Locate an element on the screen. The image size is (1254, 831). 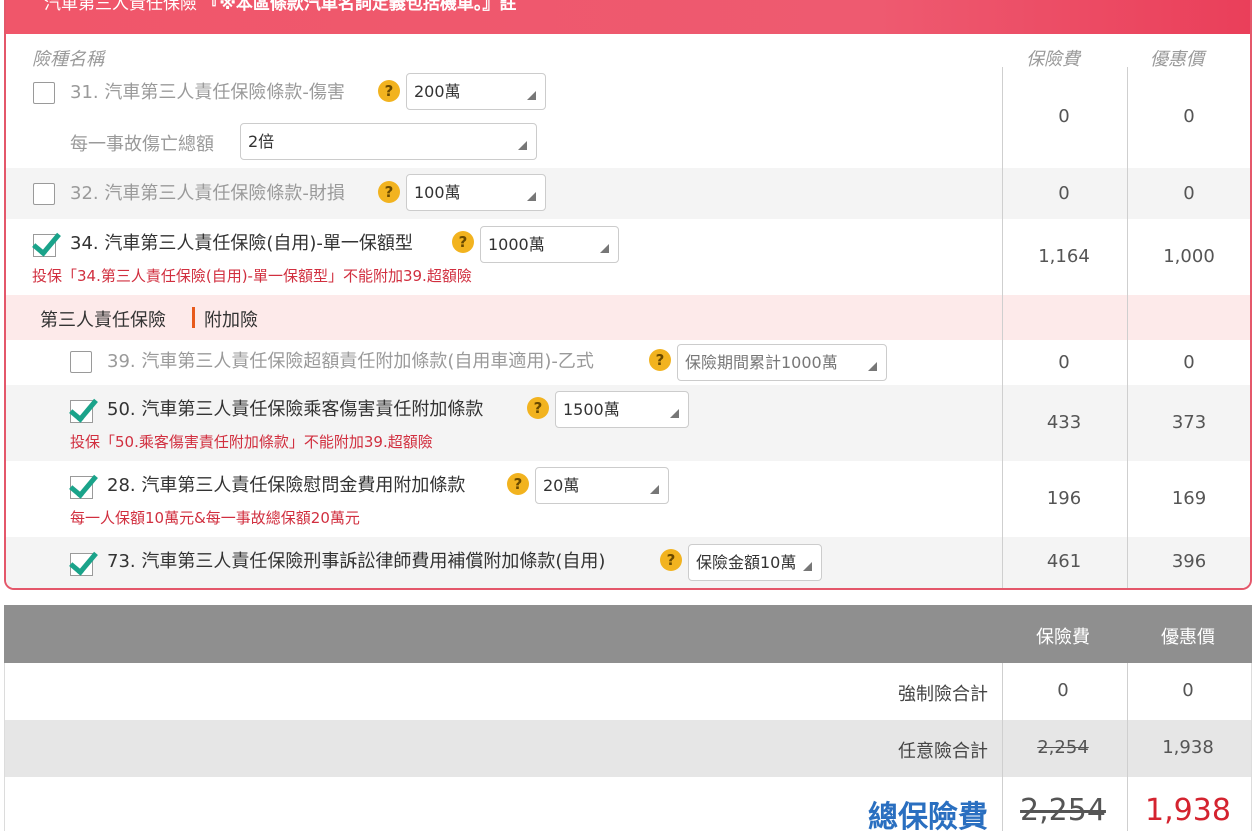
grand-total-row: 總保險費 2,254 1,938 is located at coordinates (628, 804).